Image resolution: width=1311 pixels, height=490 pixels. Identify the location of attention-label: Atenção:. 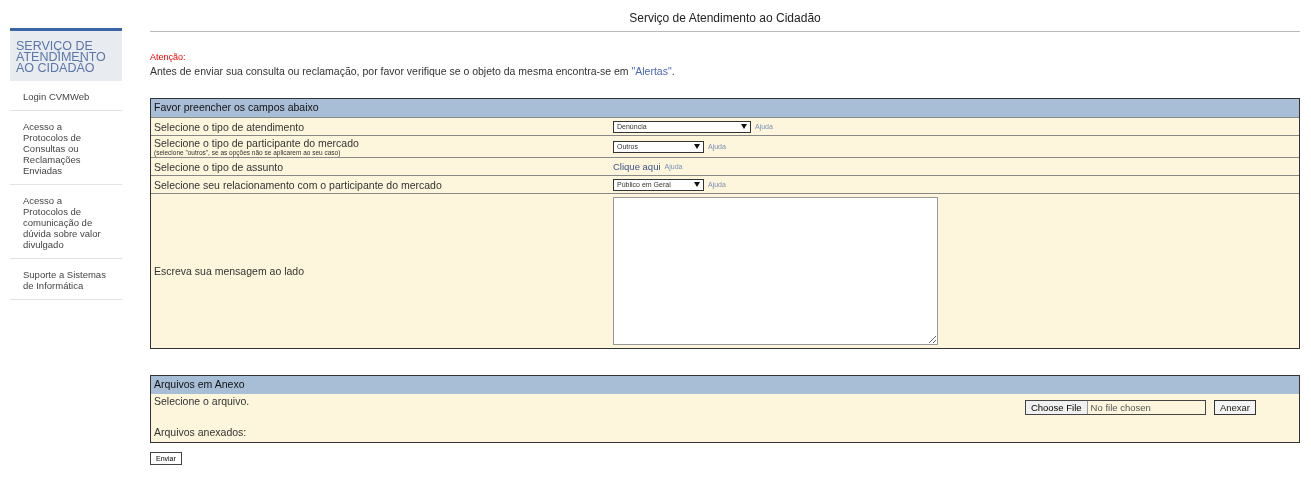
(168, 57).